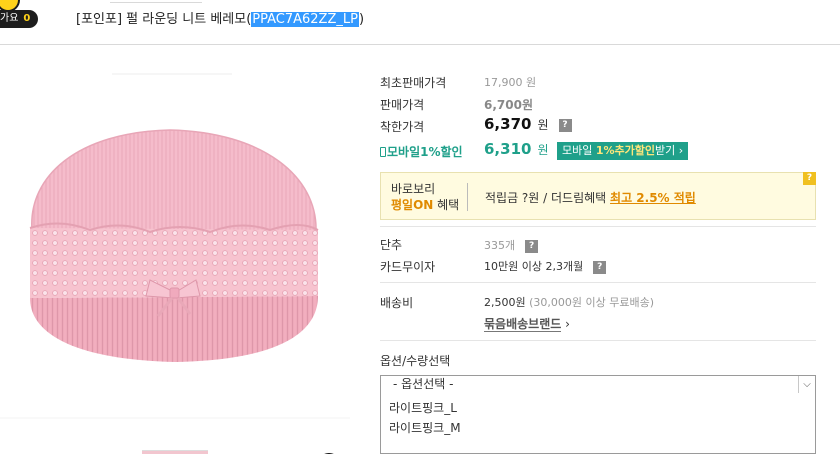  I want to click on sale-price-value: 6,700원, so click(508, 105).